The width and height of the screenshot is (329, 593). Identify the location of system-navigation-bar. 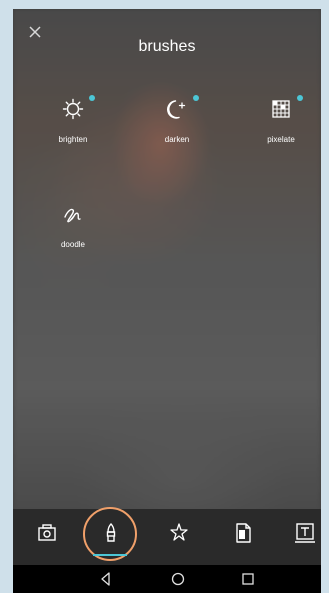
(167, 579).